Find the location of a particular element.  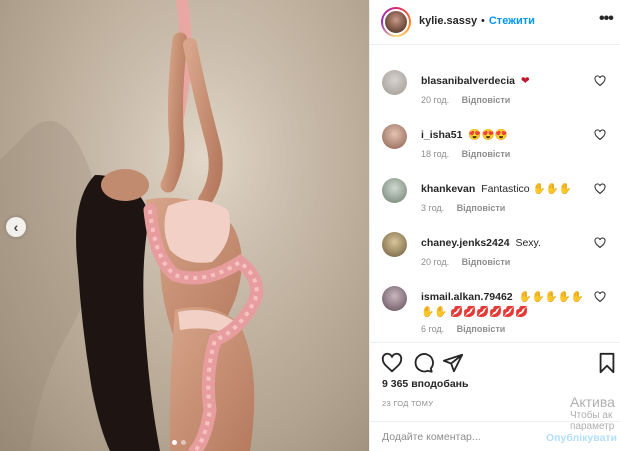

carousel-indicator is located at coordinates (179, 442).